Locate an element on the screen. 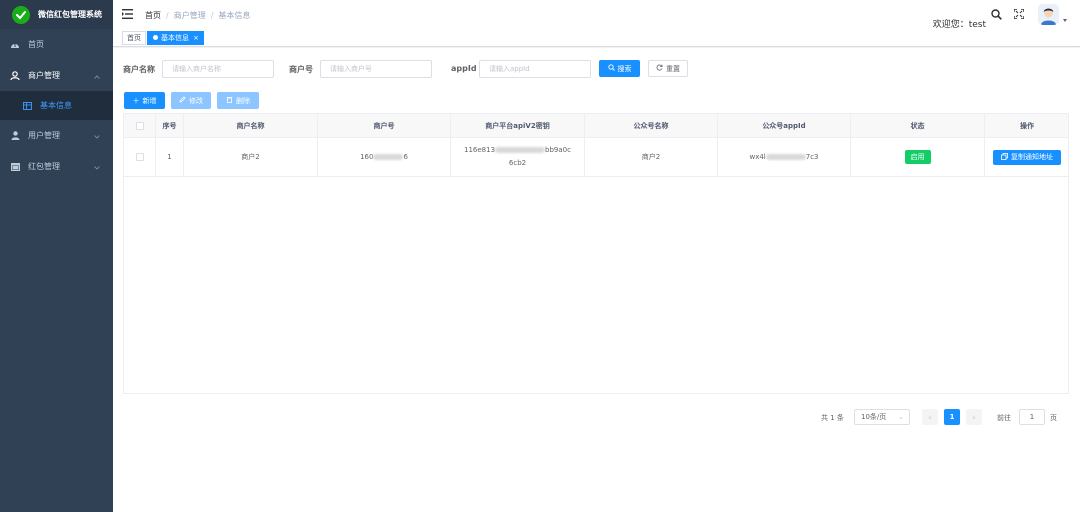 The height and width of the screenshot is (512, 1080). appid-end: 7c3 is located at coordinates (812, 157).